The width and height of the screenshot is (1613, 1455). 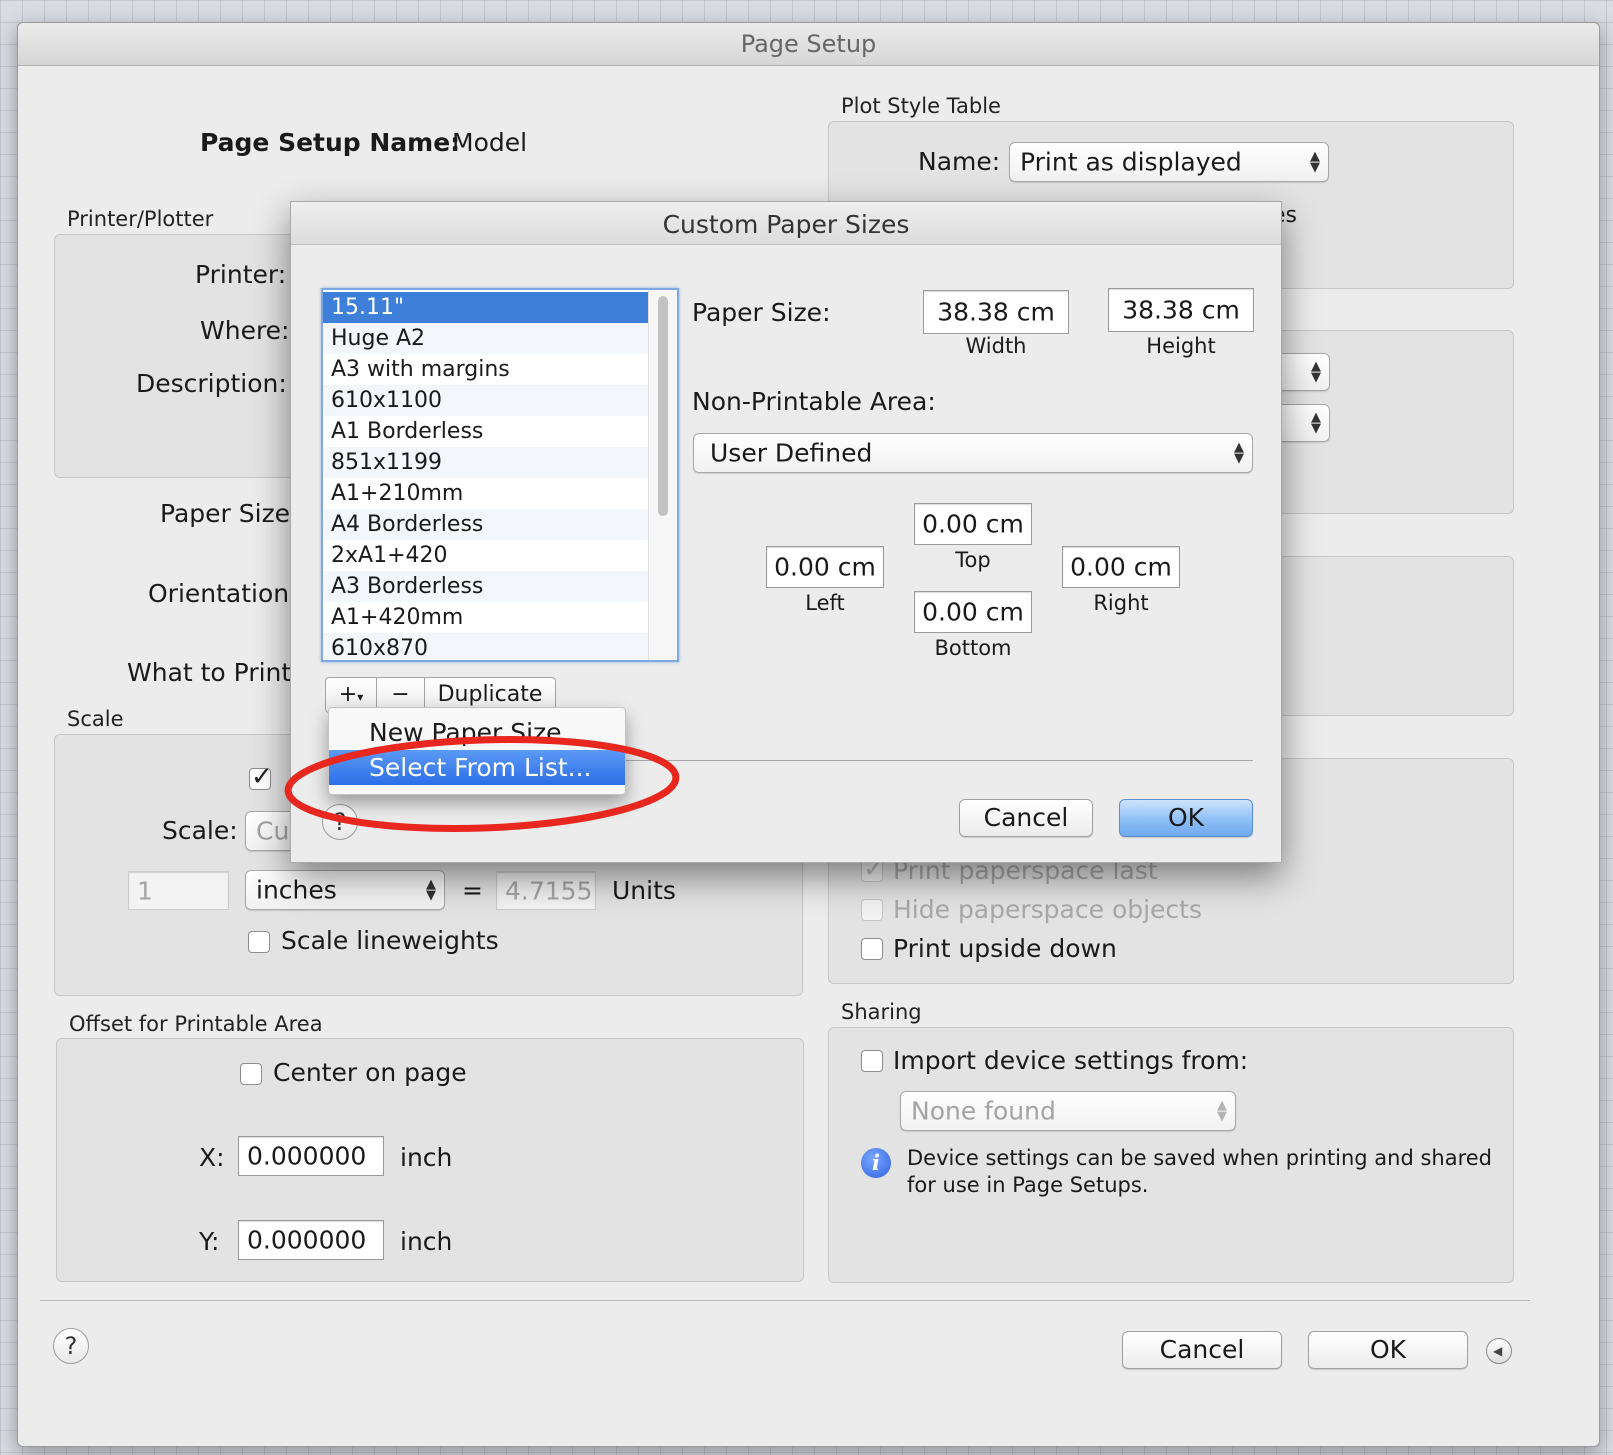 I want to click on printer-plotter-group-label: Printer/Plotter, so click(x=140, y=219).